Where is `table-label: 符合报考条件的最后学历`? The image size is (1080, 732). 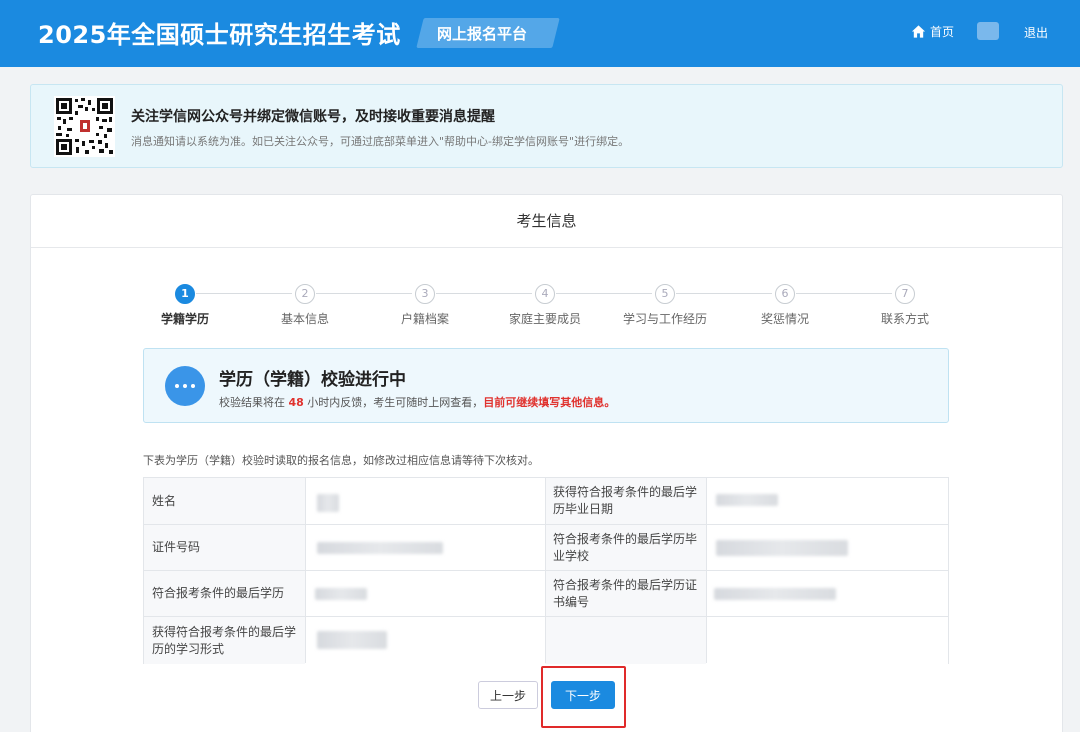 table-label: 符合报考条件的最后学历 is located at coordinates (224, 594).